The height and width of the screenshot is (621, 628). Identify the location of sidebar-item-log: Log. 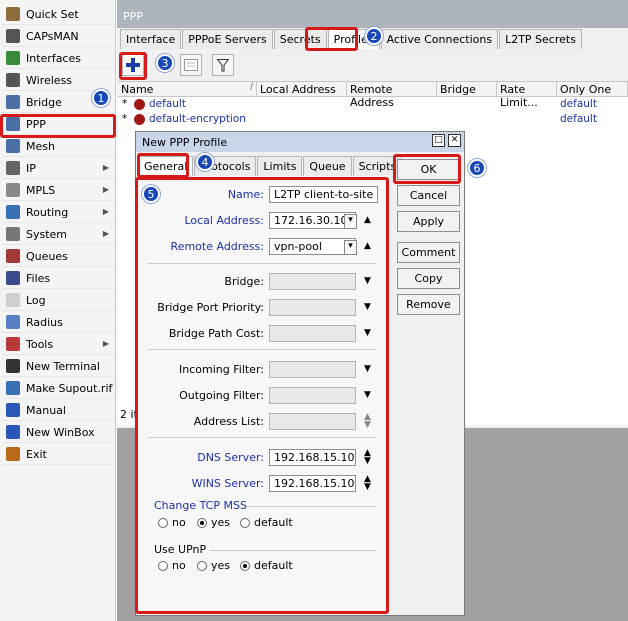
(58, 300).